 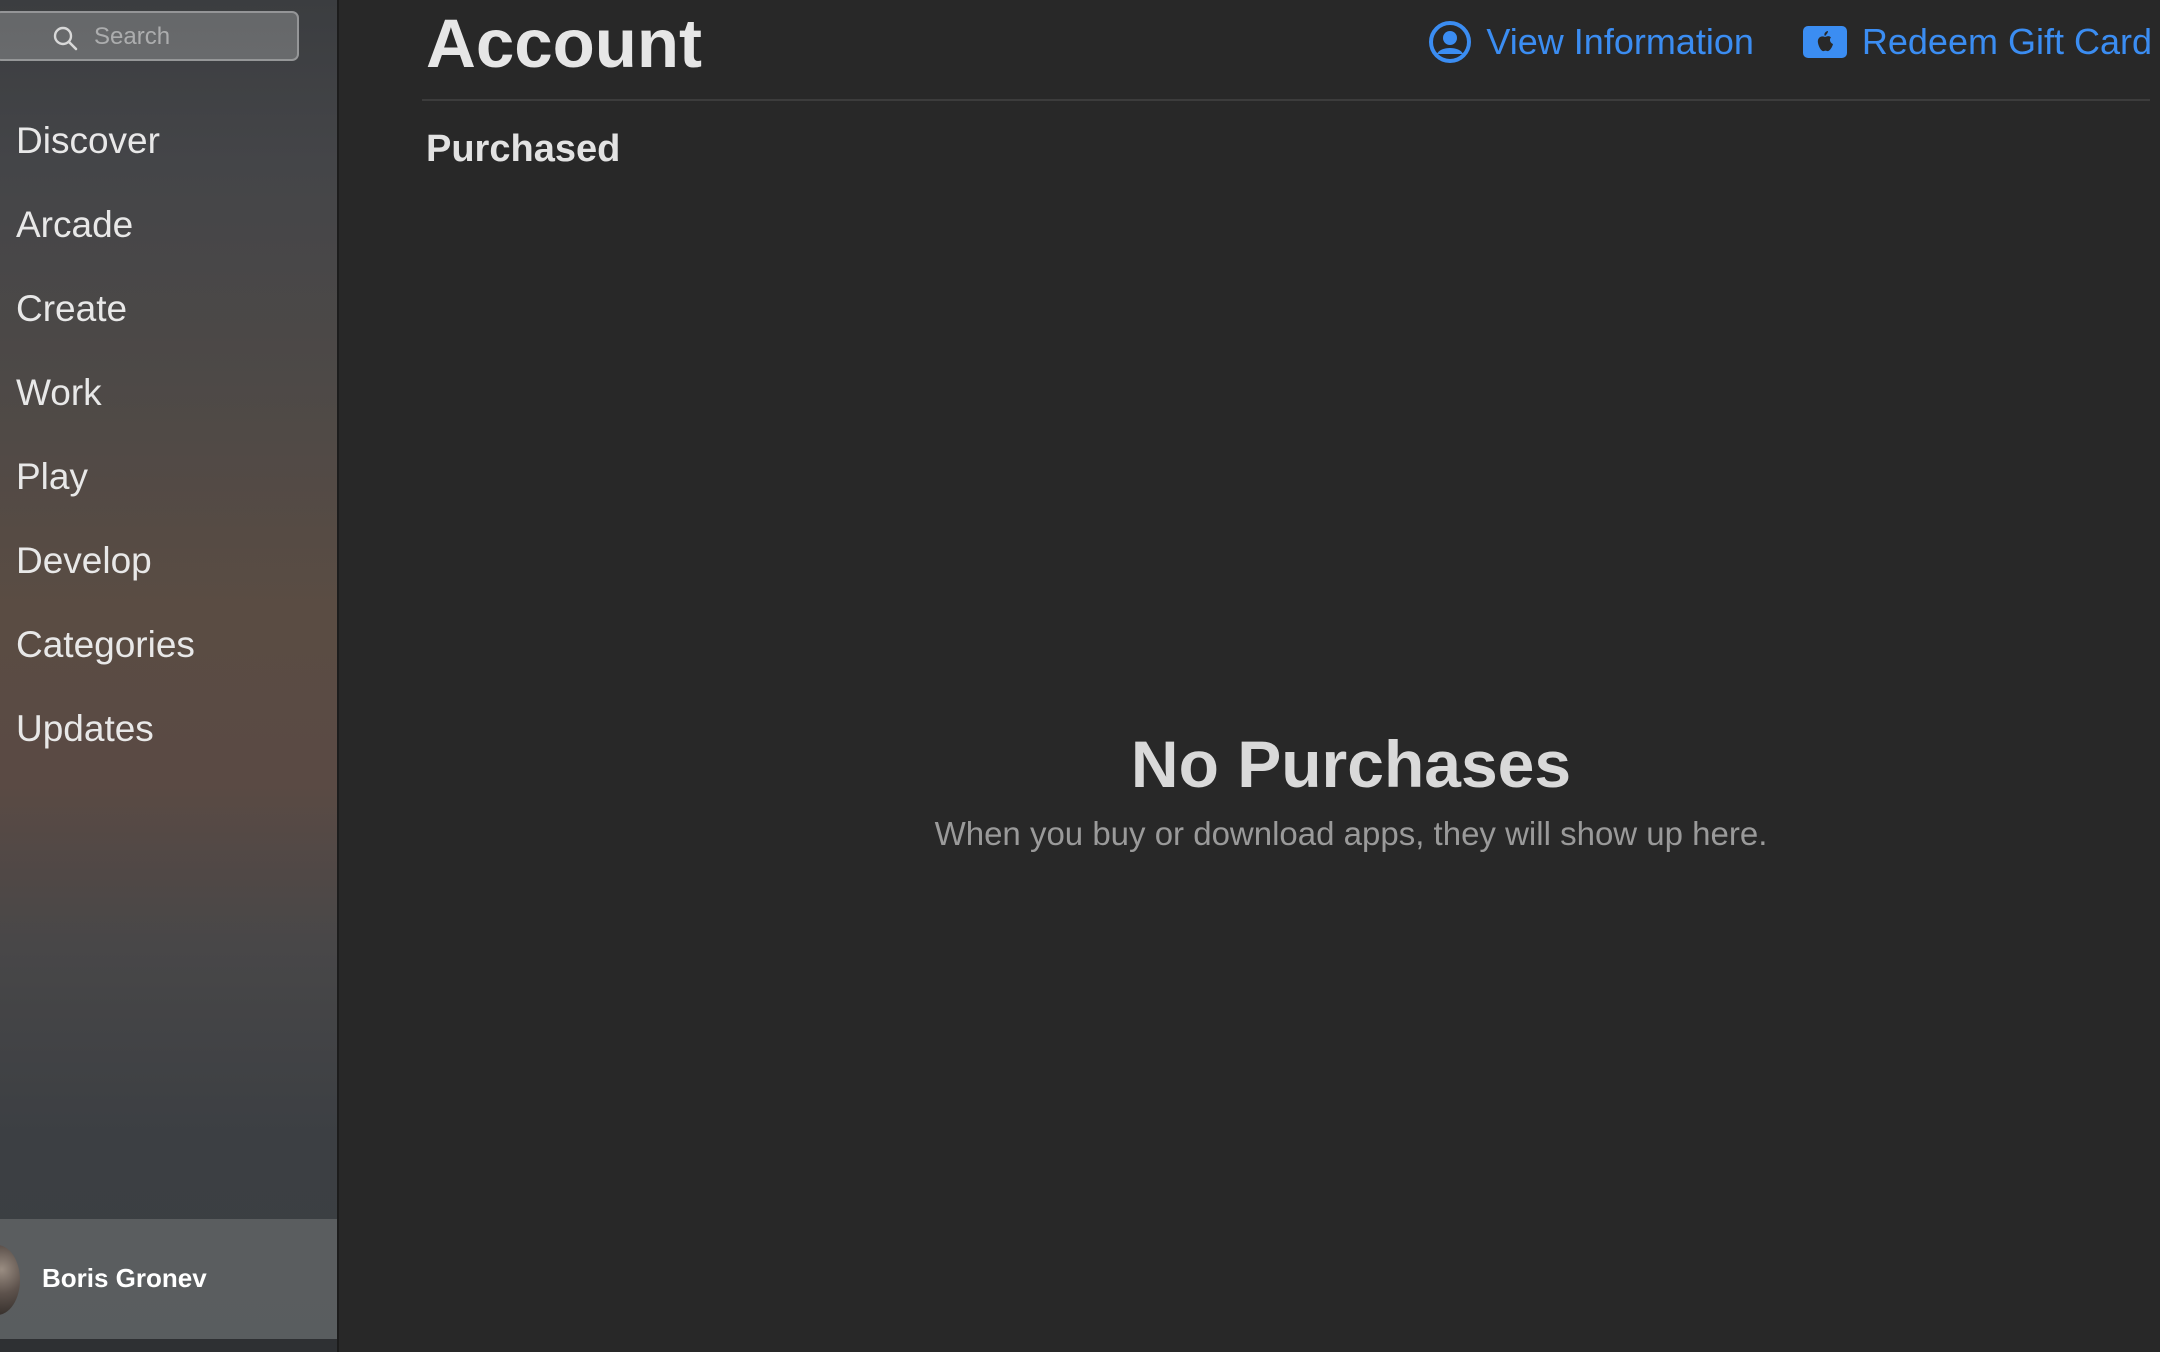 What do you see at coordinates (1620, 41) in the screenshot?
I see `view-information-label: View Information` at bounding box center [1620, 41].